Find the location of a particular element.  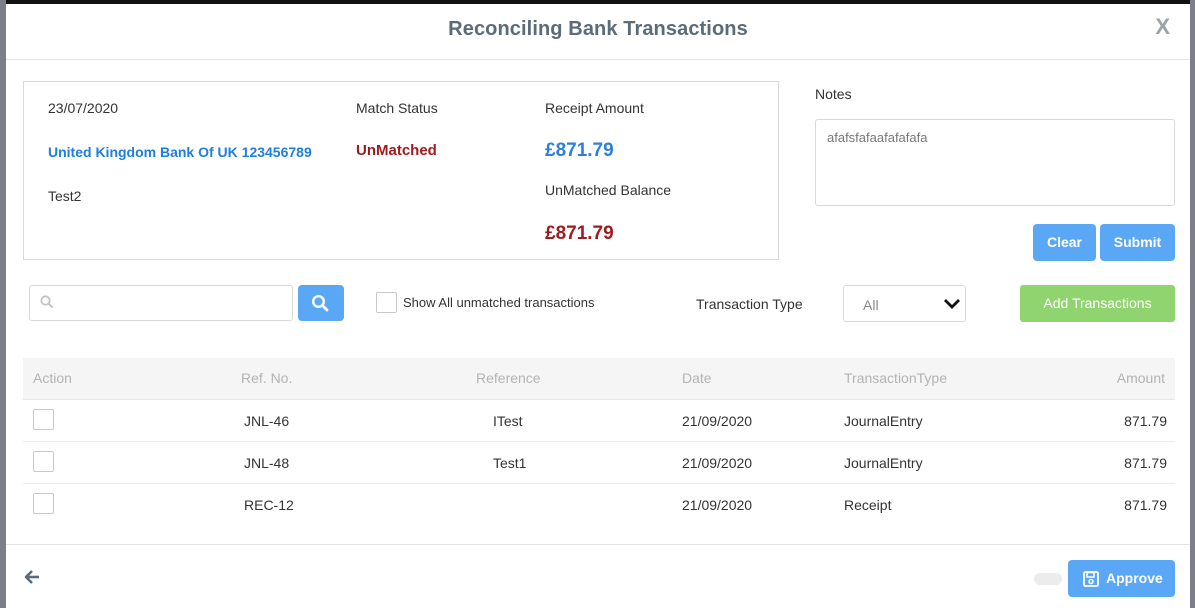

receipt-amount-label: Receipt Amount is located at coordinates (594, 108).